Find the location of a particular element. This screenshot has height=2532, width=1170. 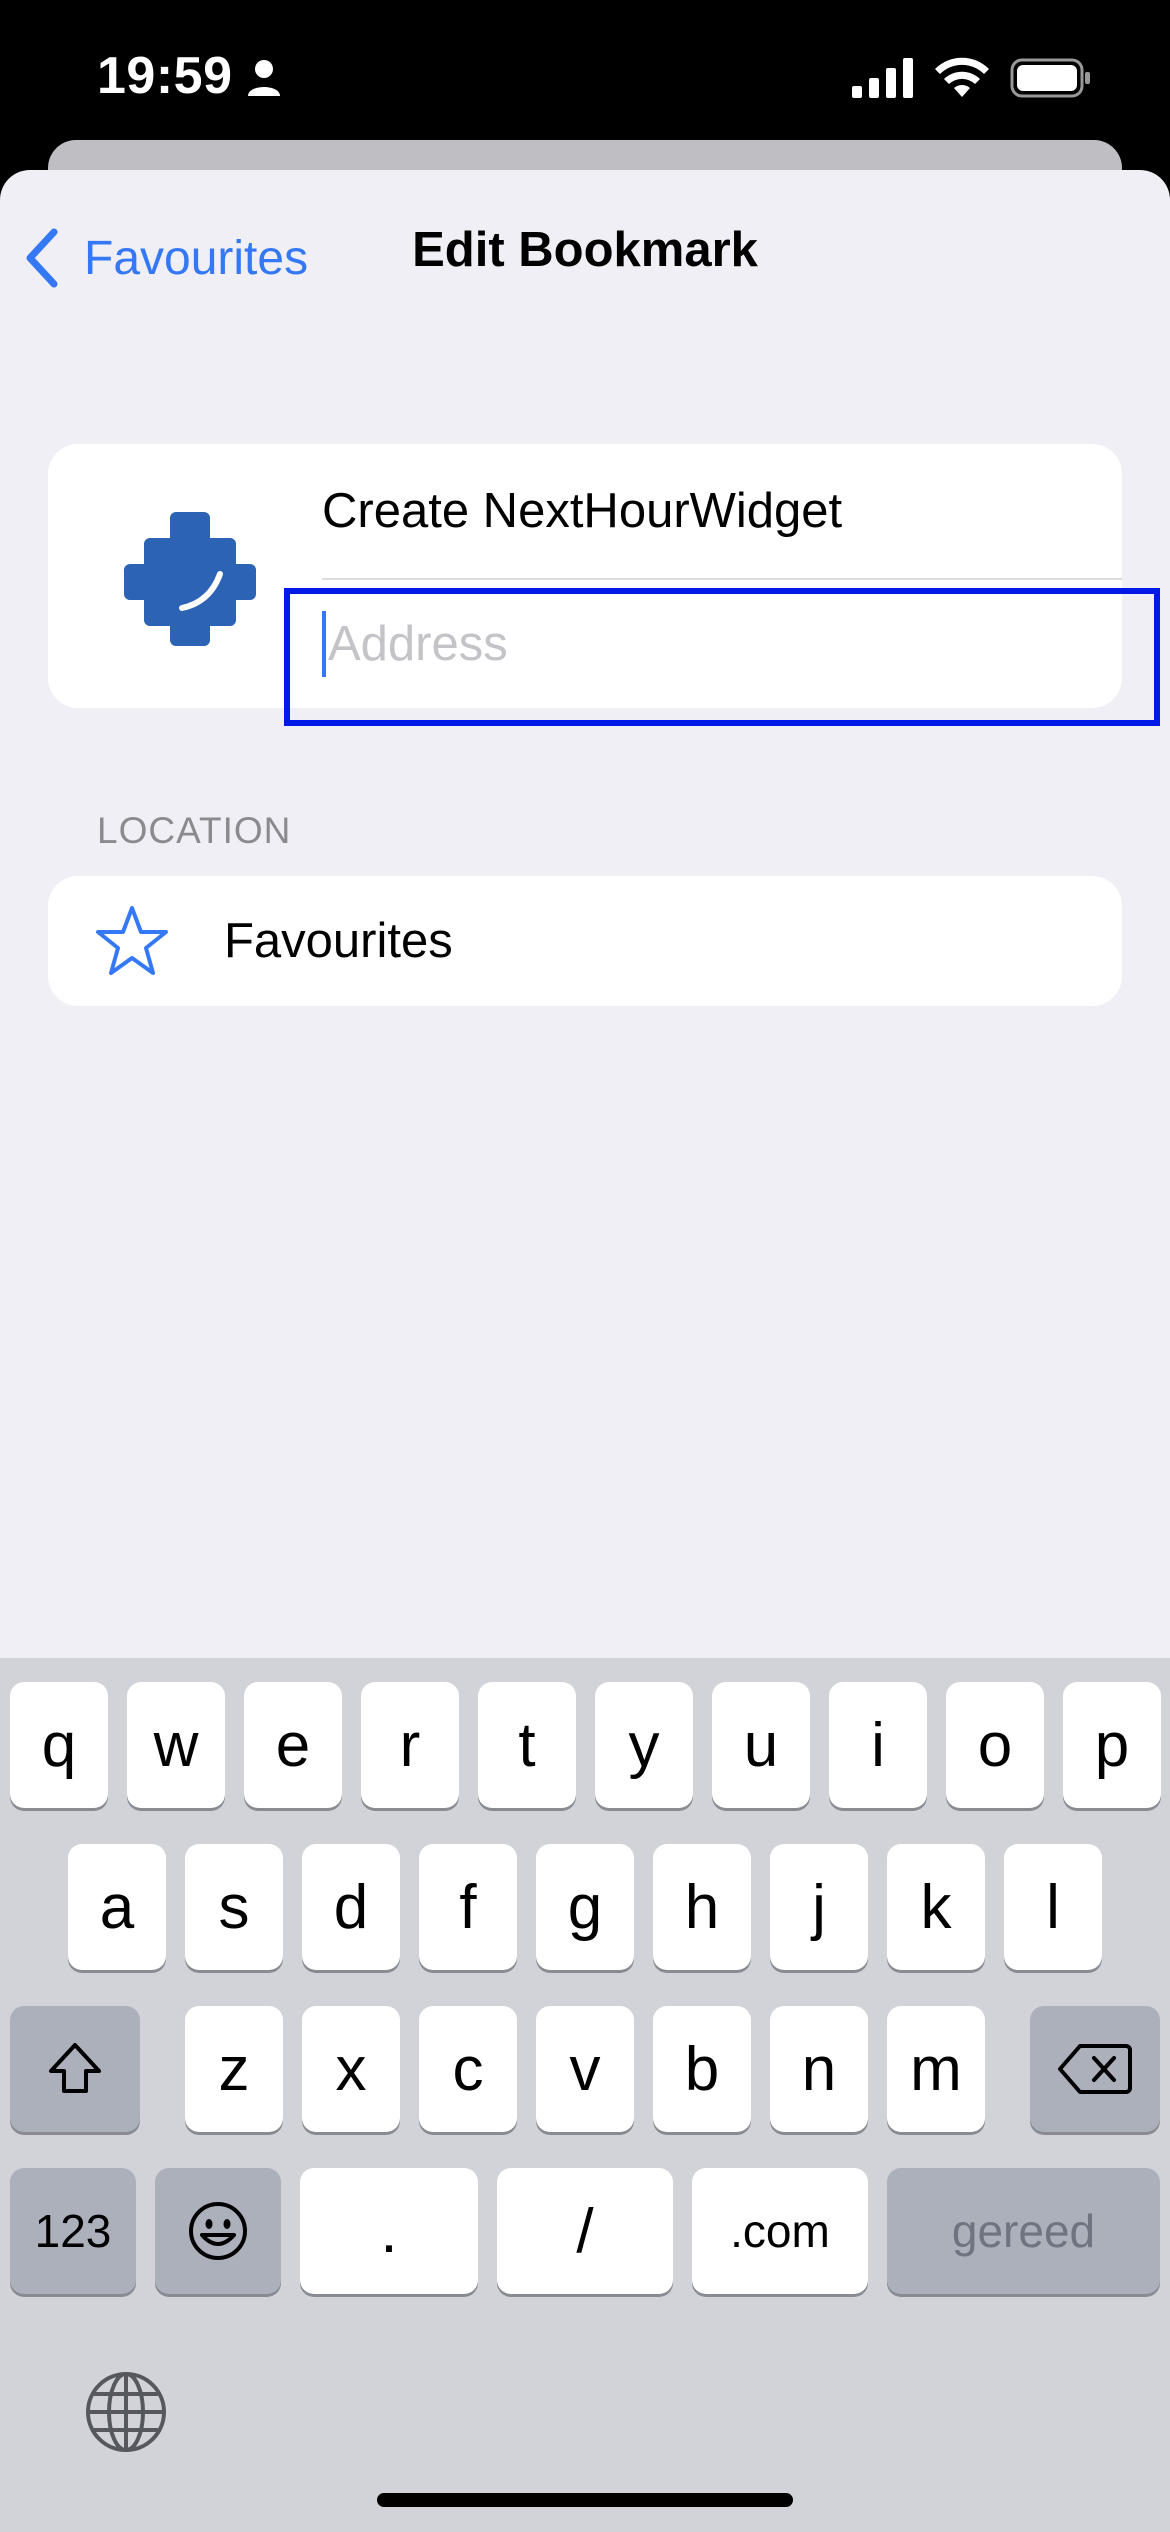

period-key: . is located at coordinates (389, 2231).